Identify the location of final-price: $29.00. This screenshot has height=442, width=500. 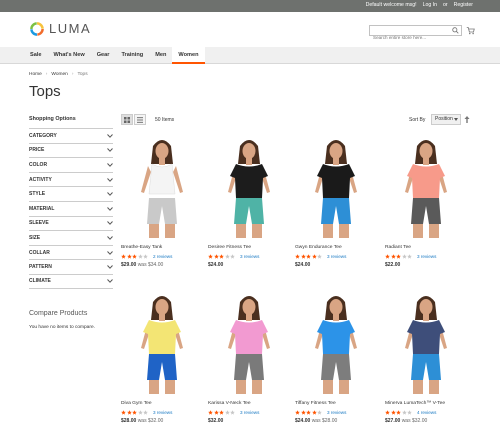
(129, 265).